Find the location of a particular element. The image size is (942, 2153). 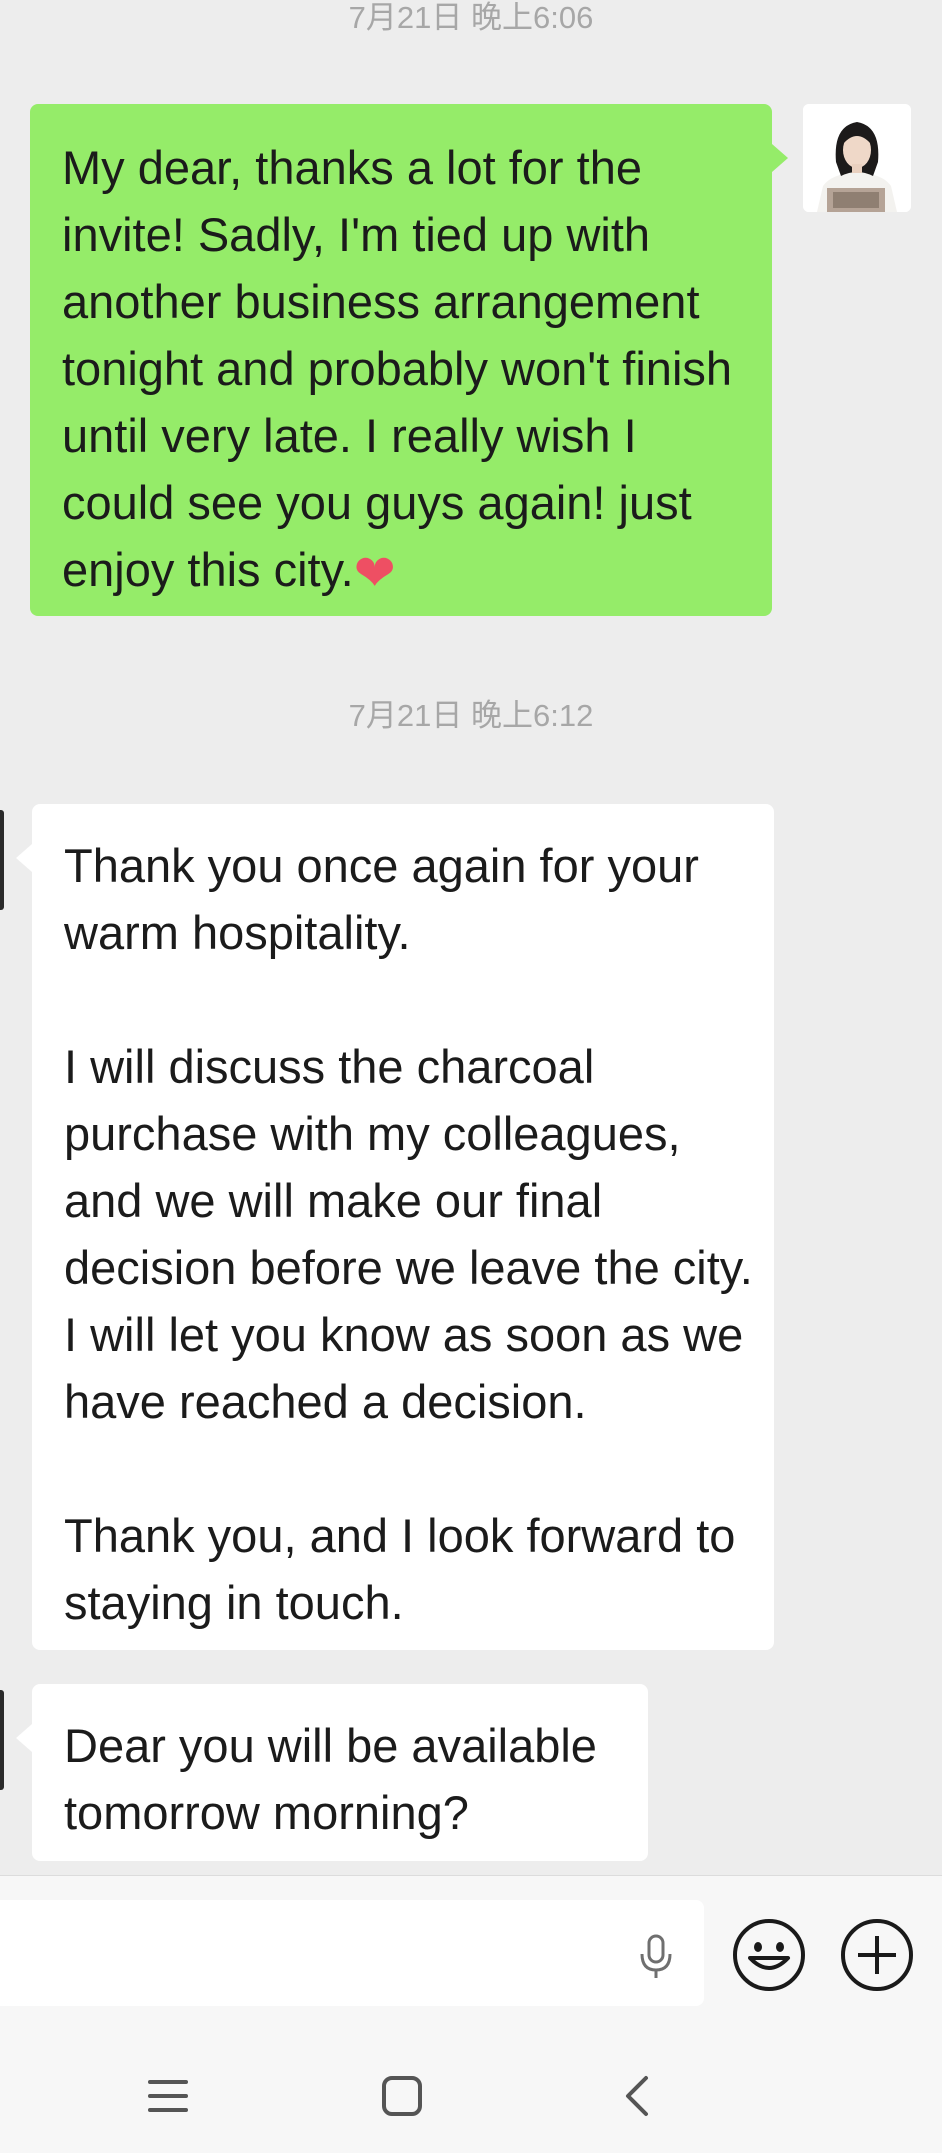

user-avatar is located at coordinates (857, 158).